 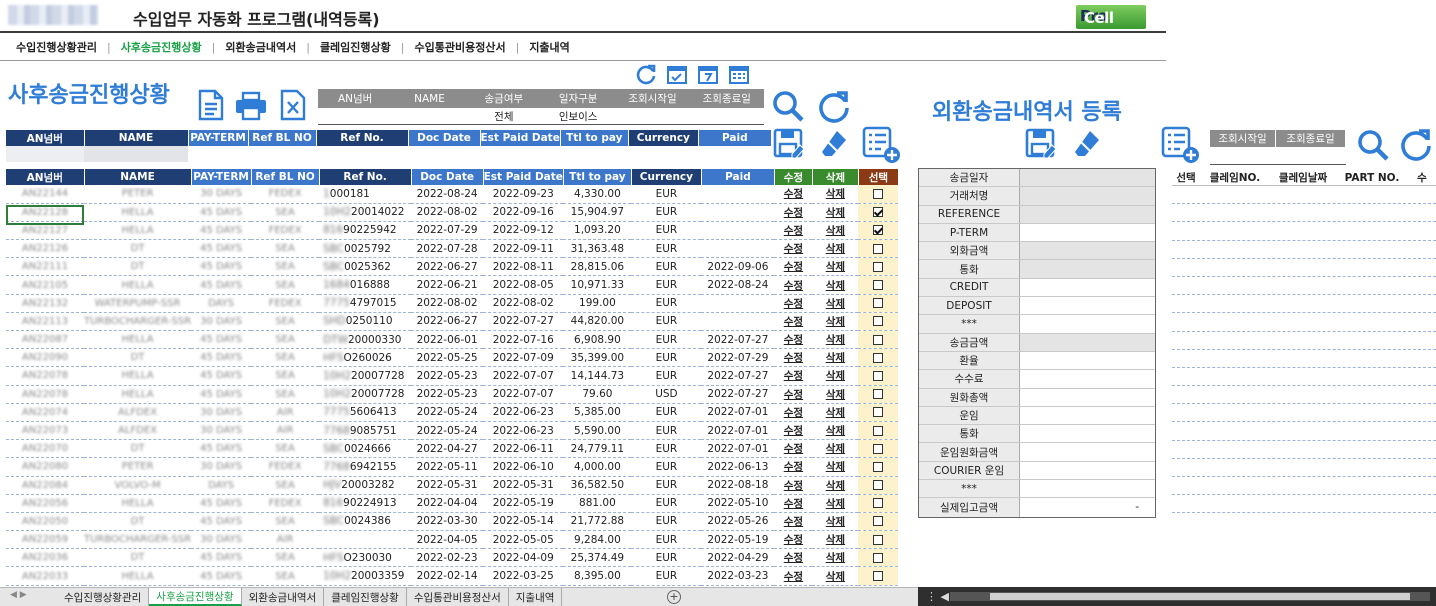 What do you see at coordinates (597, 485) in the screenshot?
I see `ttl-to-pay-cell: 36,582.50` at bounding box center [597, 485].